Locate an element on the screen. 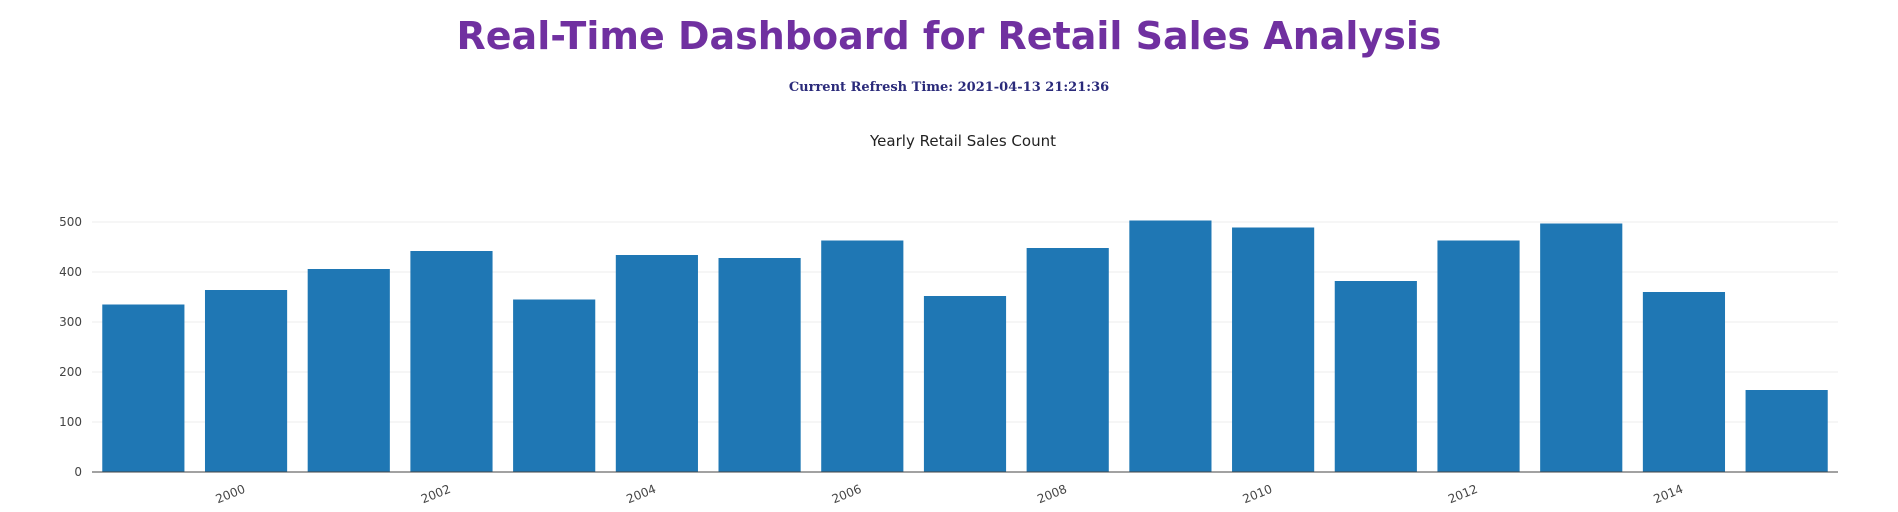 The width and height of the screenshot is (1898, 512). bar-1999 is located at coordinates (143, 388).